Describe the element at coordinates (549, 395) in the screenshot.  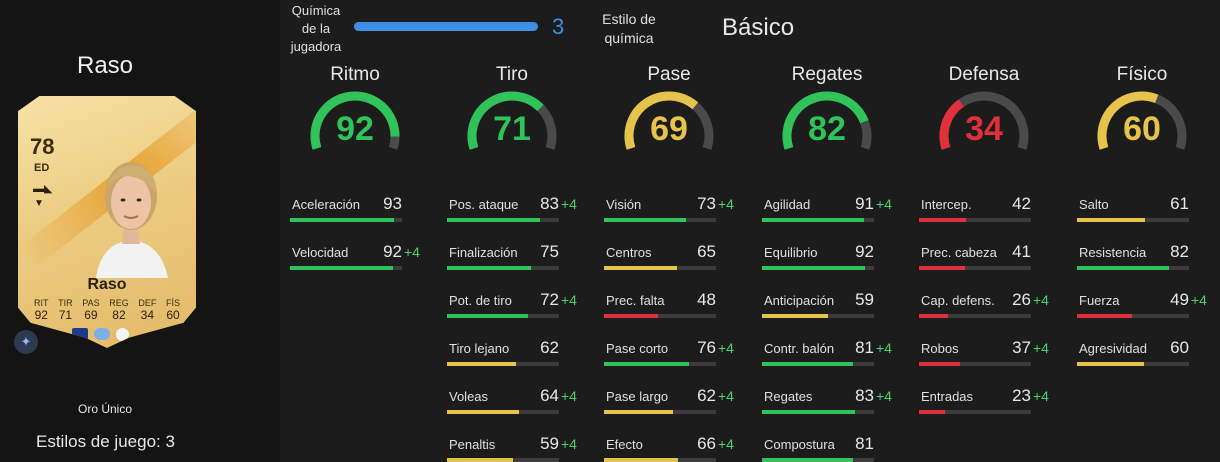
I see `stat-value: 64` at that location.